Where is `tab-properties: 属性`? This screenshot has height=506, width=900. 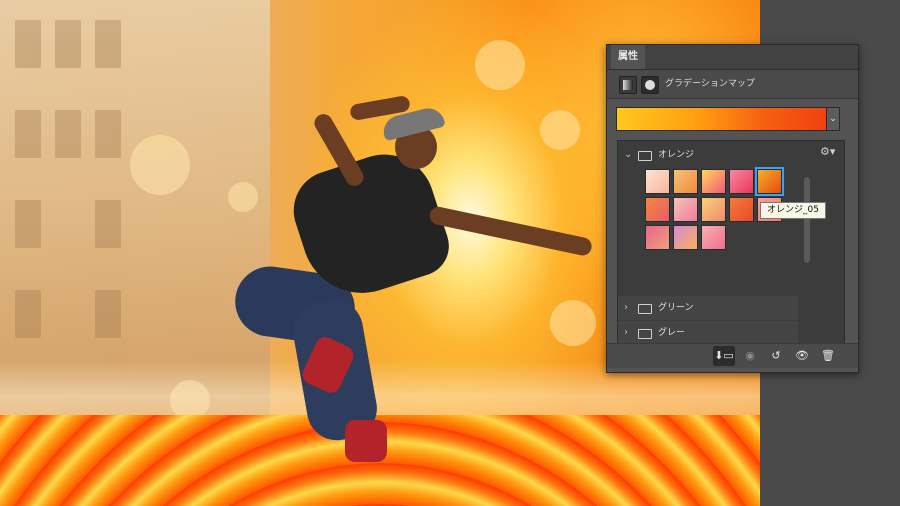 tab-properties: 属性 is located at coordinates (628, 57).